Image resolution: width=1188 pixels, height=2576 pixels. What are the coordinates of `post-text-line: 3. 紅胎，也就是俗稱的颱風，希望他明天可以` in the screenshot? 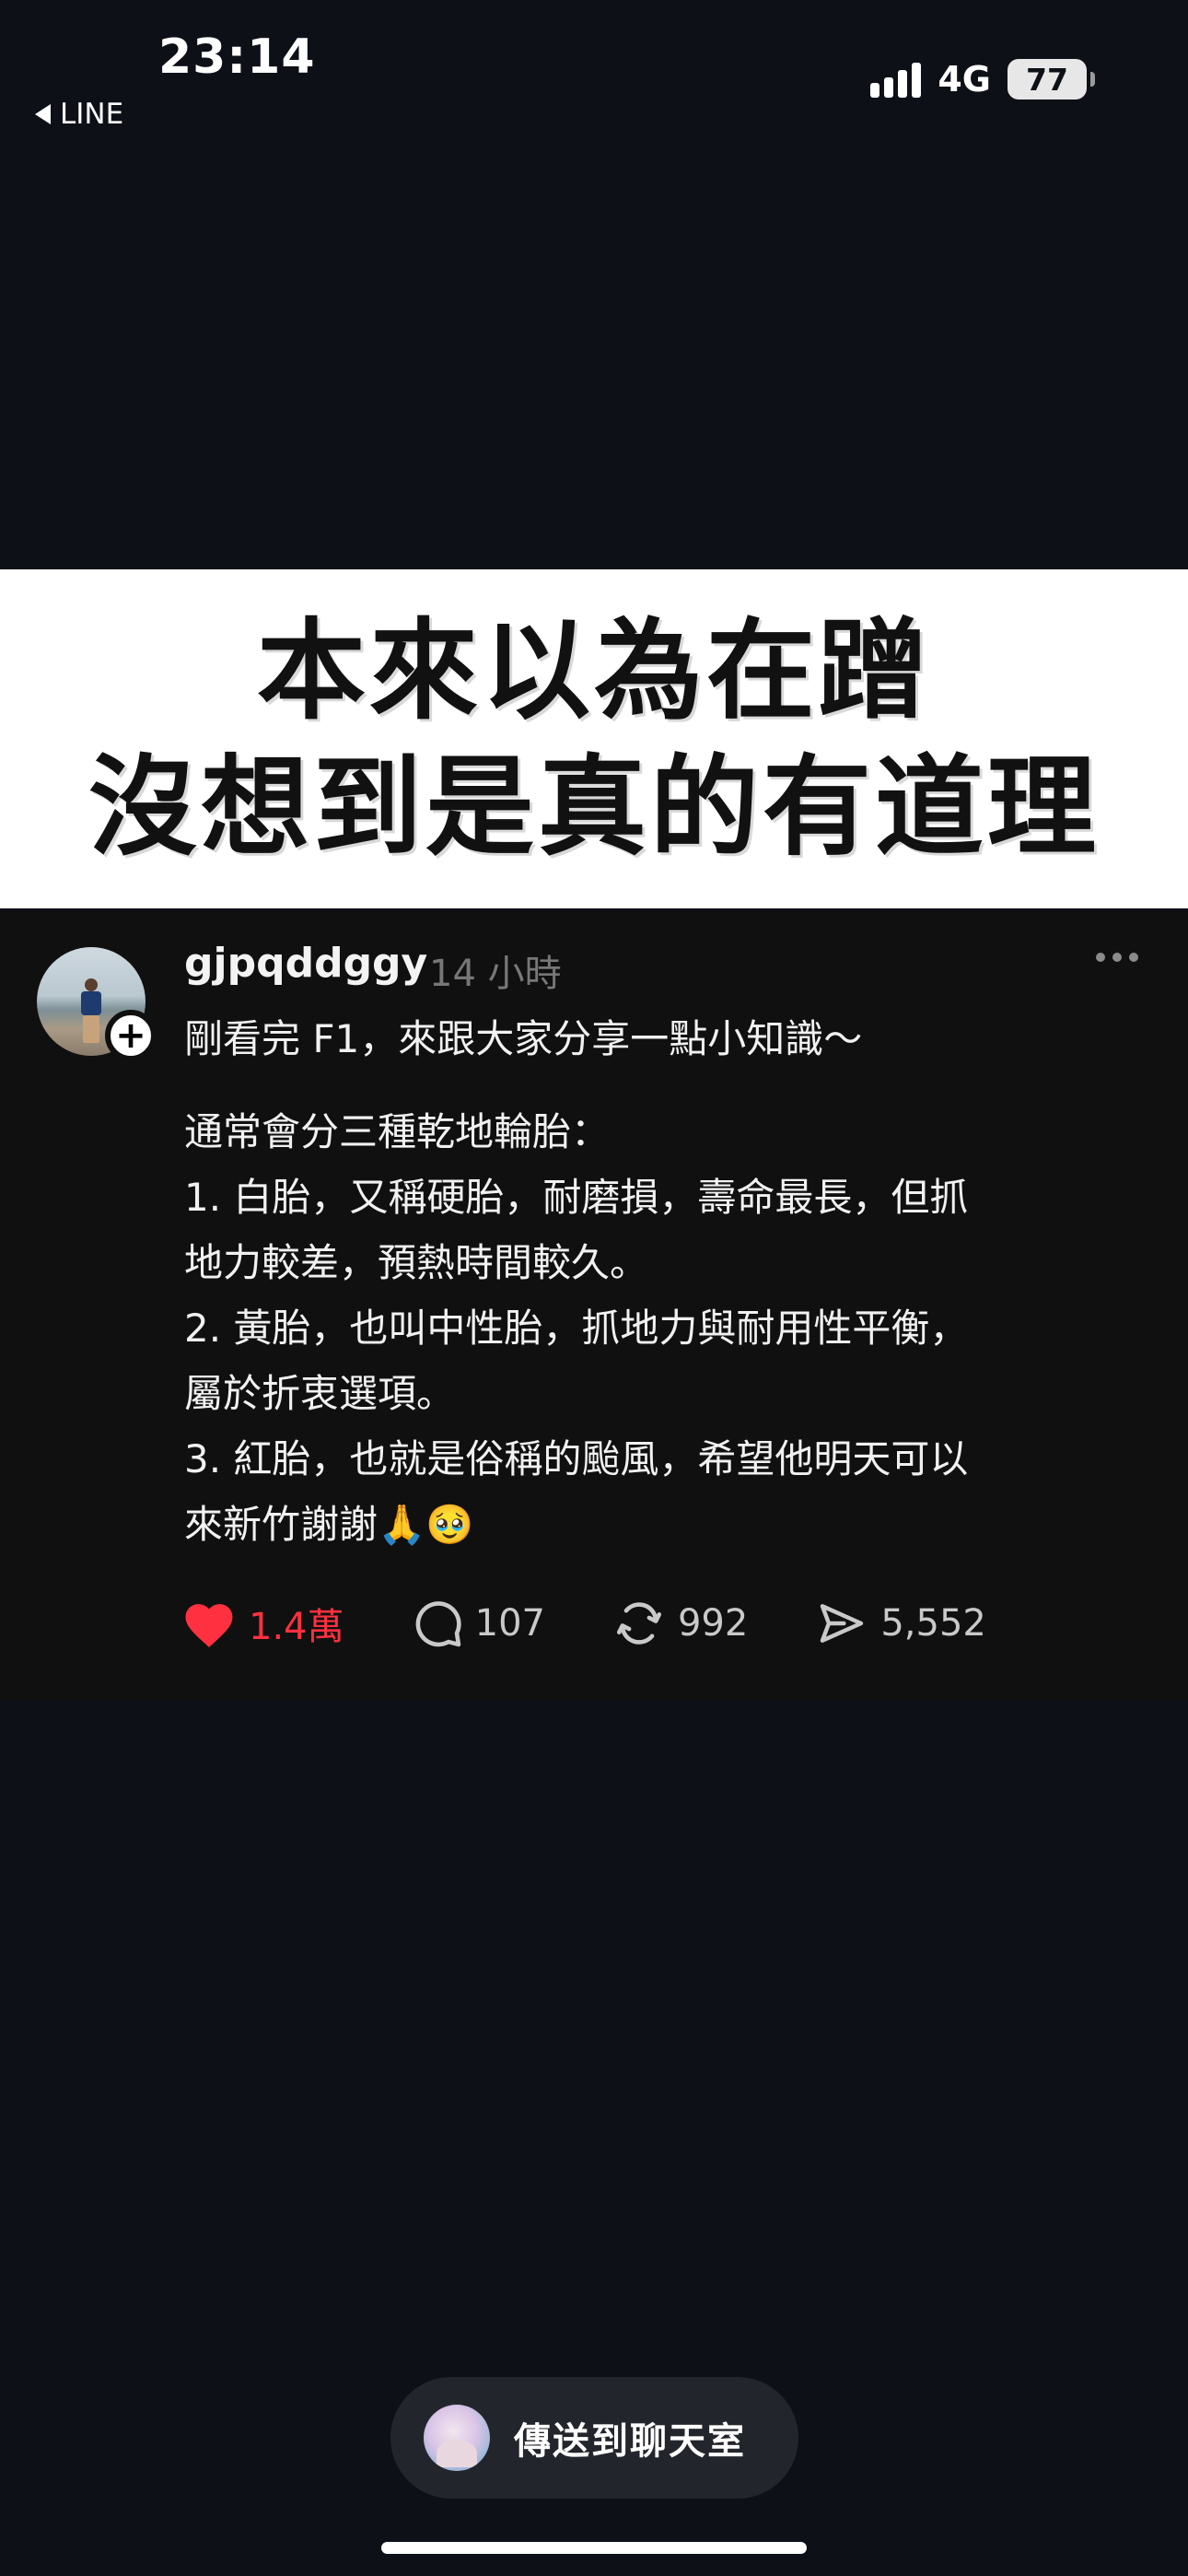 It's located at (576, 1458).